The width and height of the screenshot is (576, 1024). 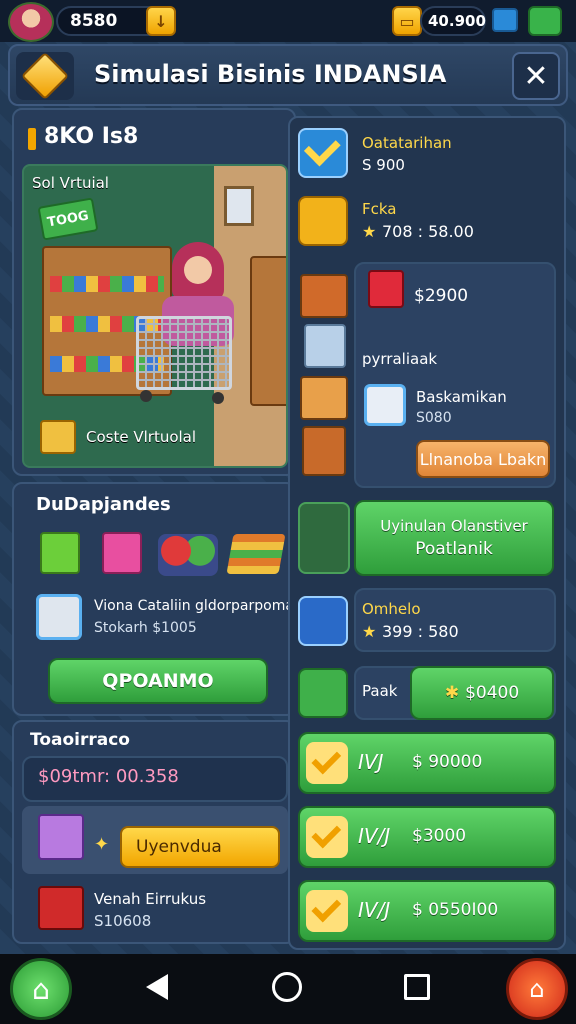 I want to click on offer-section-label: pyrraliaak, so click(x=400, y=359).